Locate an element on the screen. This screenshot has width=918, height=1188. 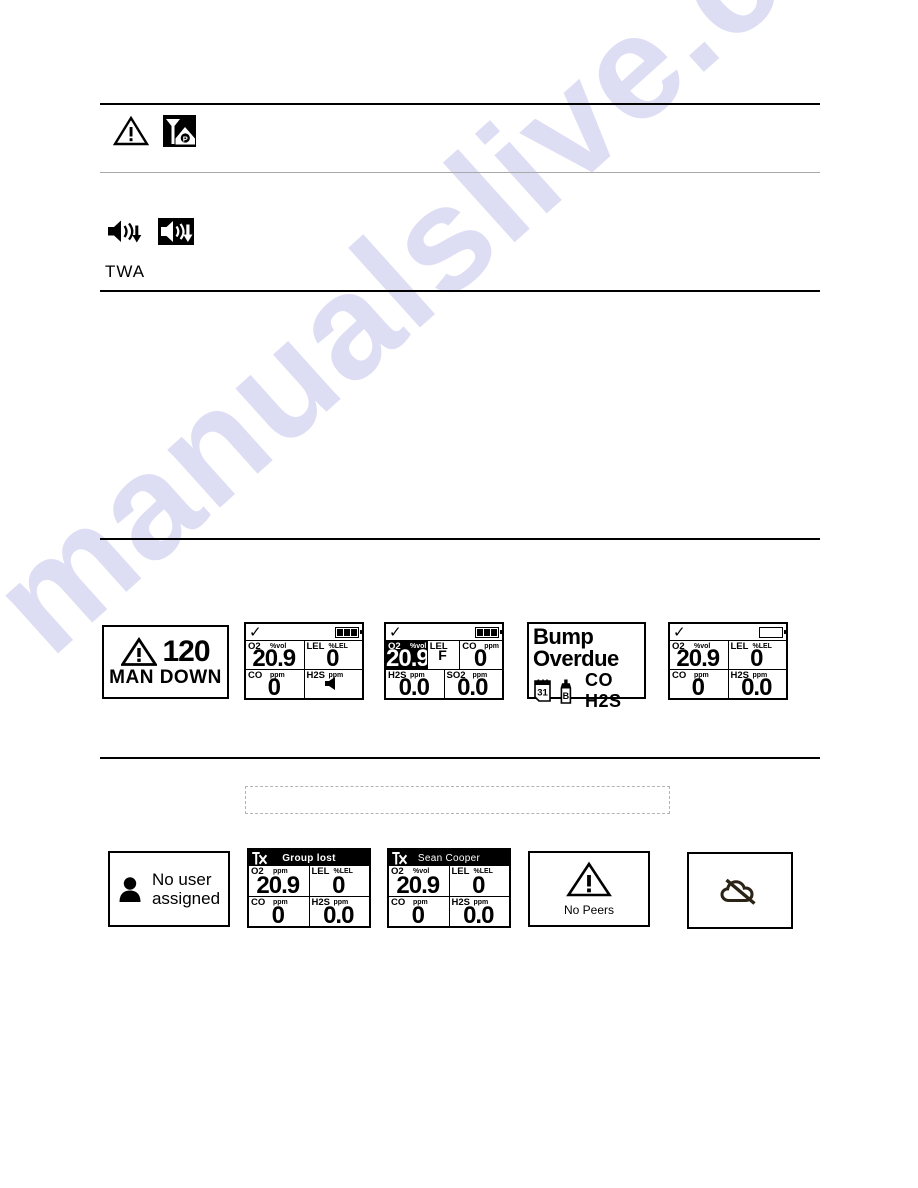
no-cloud-connection-screen is located at coordinates (740, 890).